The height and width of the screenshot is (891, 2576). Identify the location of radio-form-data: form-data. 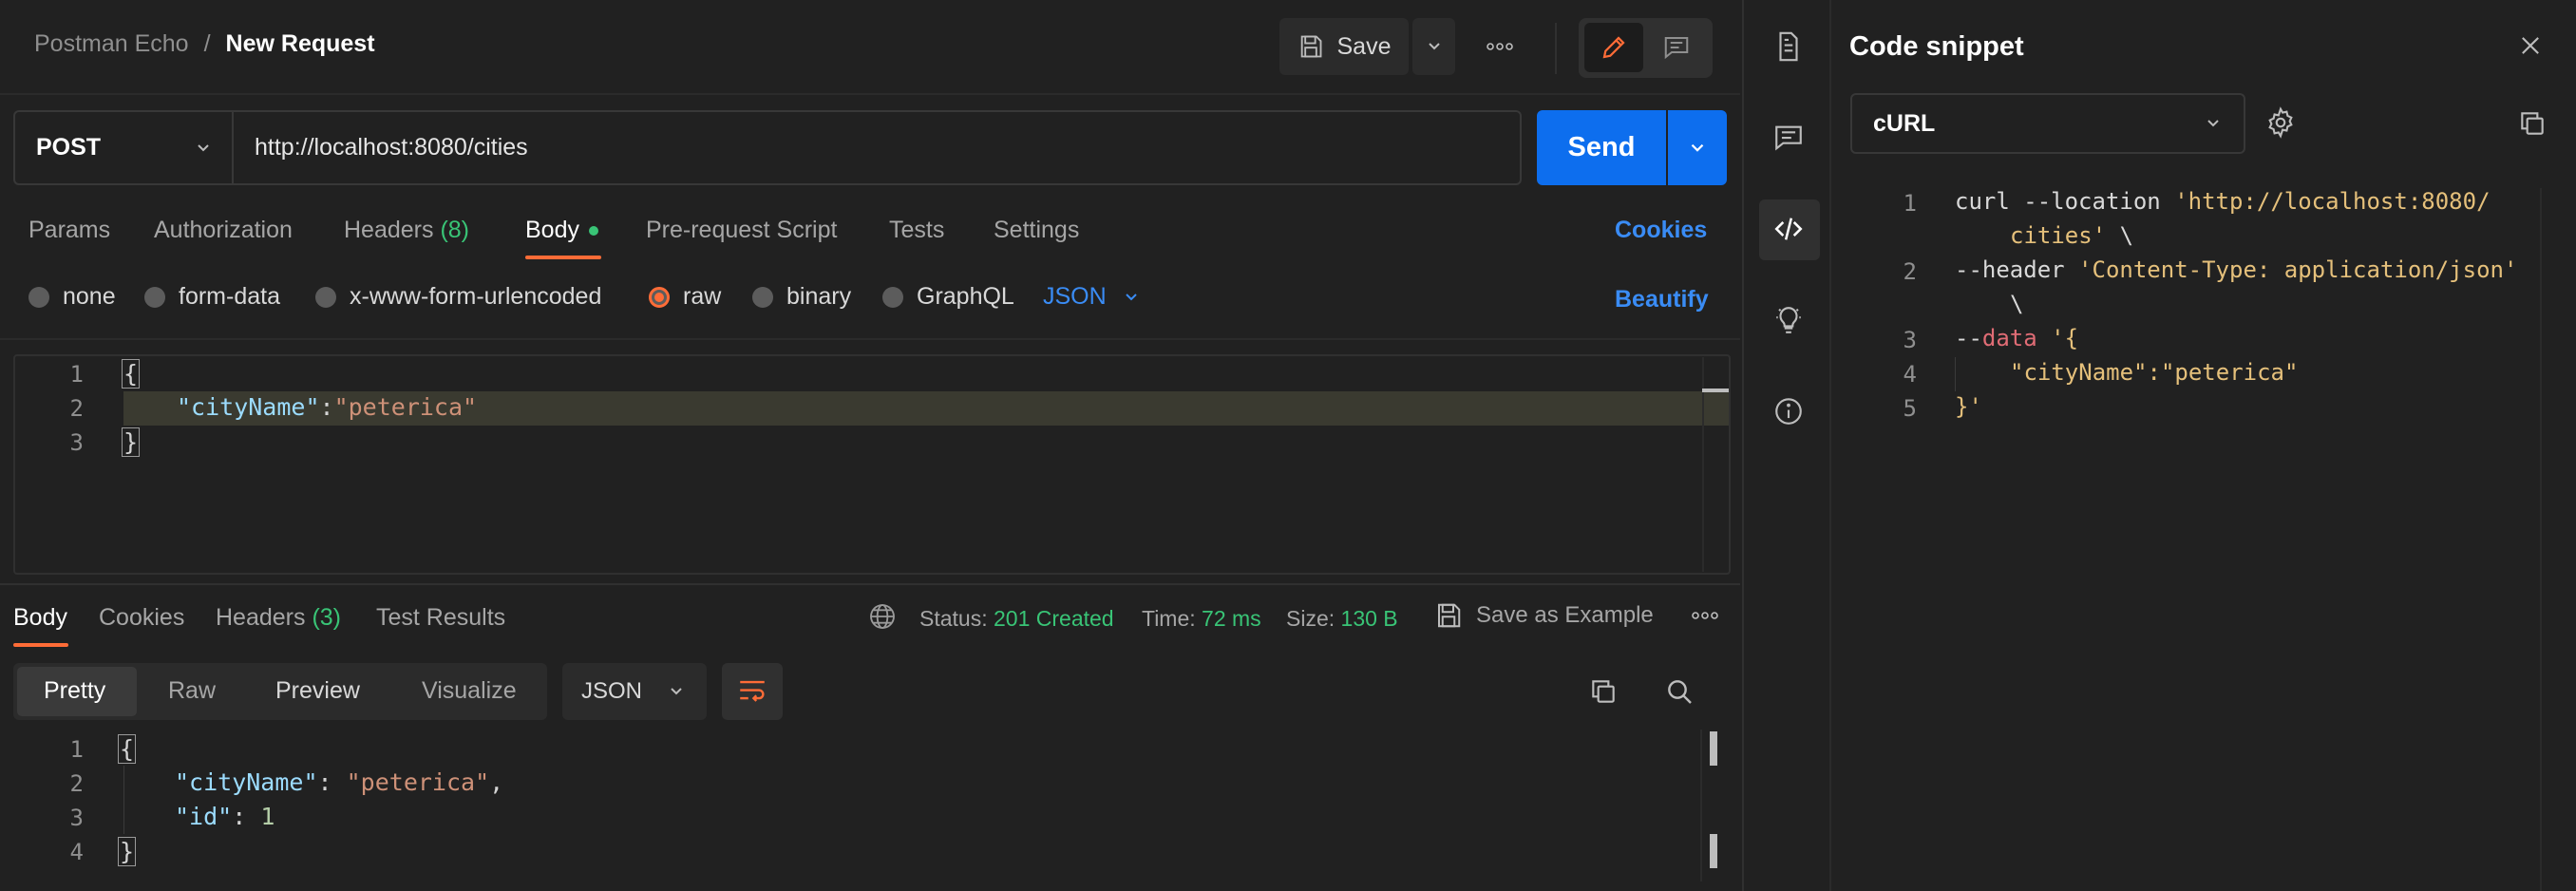
(212, 297).